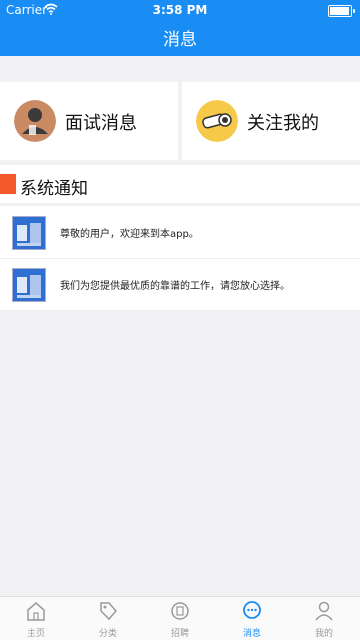 This screenshot has width=360, height=640. What do you see at coordinates (251, 634) in the screenshot?
I see `tab-label: 消息` at bounding box center [251, 634].